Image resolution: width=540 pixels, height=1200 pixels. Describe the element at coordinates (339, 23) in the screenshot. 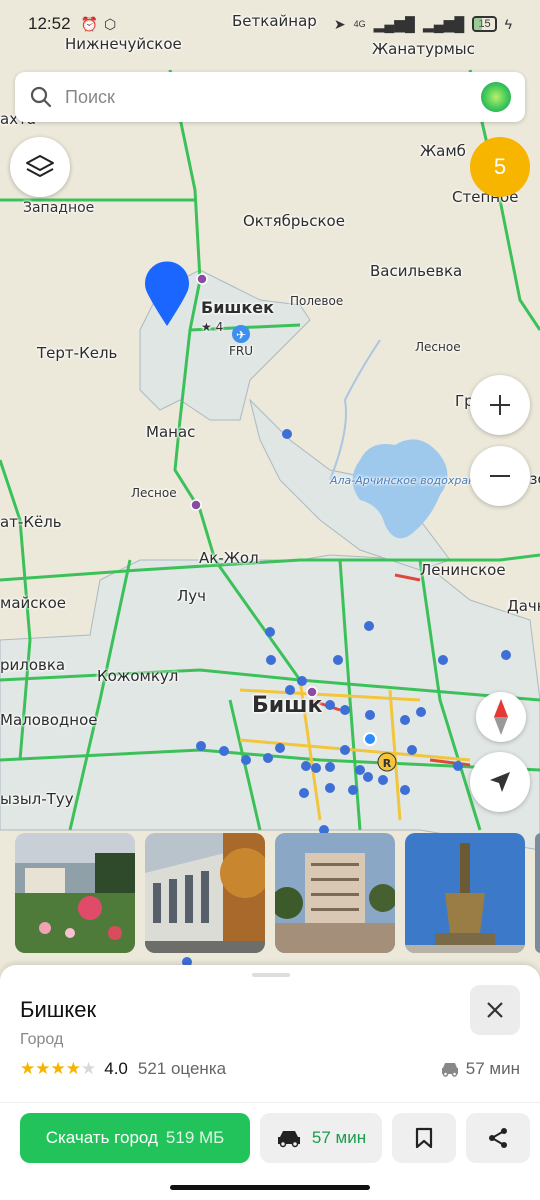

I see `location-status-icon: ➤` at that location.